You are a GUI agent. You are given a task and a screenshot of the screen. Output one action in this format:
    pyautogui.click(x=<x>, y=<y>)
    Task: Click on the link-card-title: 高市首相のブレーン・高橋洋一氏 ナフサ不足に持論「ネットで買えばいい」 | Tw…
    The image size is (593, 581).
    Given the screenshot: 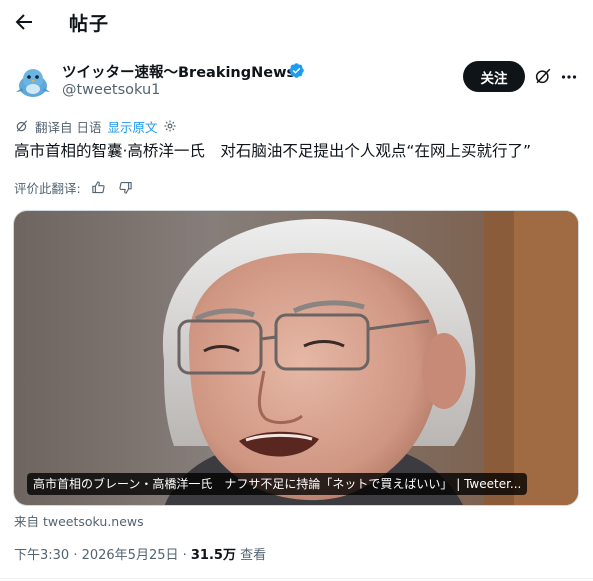 What is the action you would take?
    pyautogui.click(x=277, y=484)
    